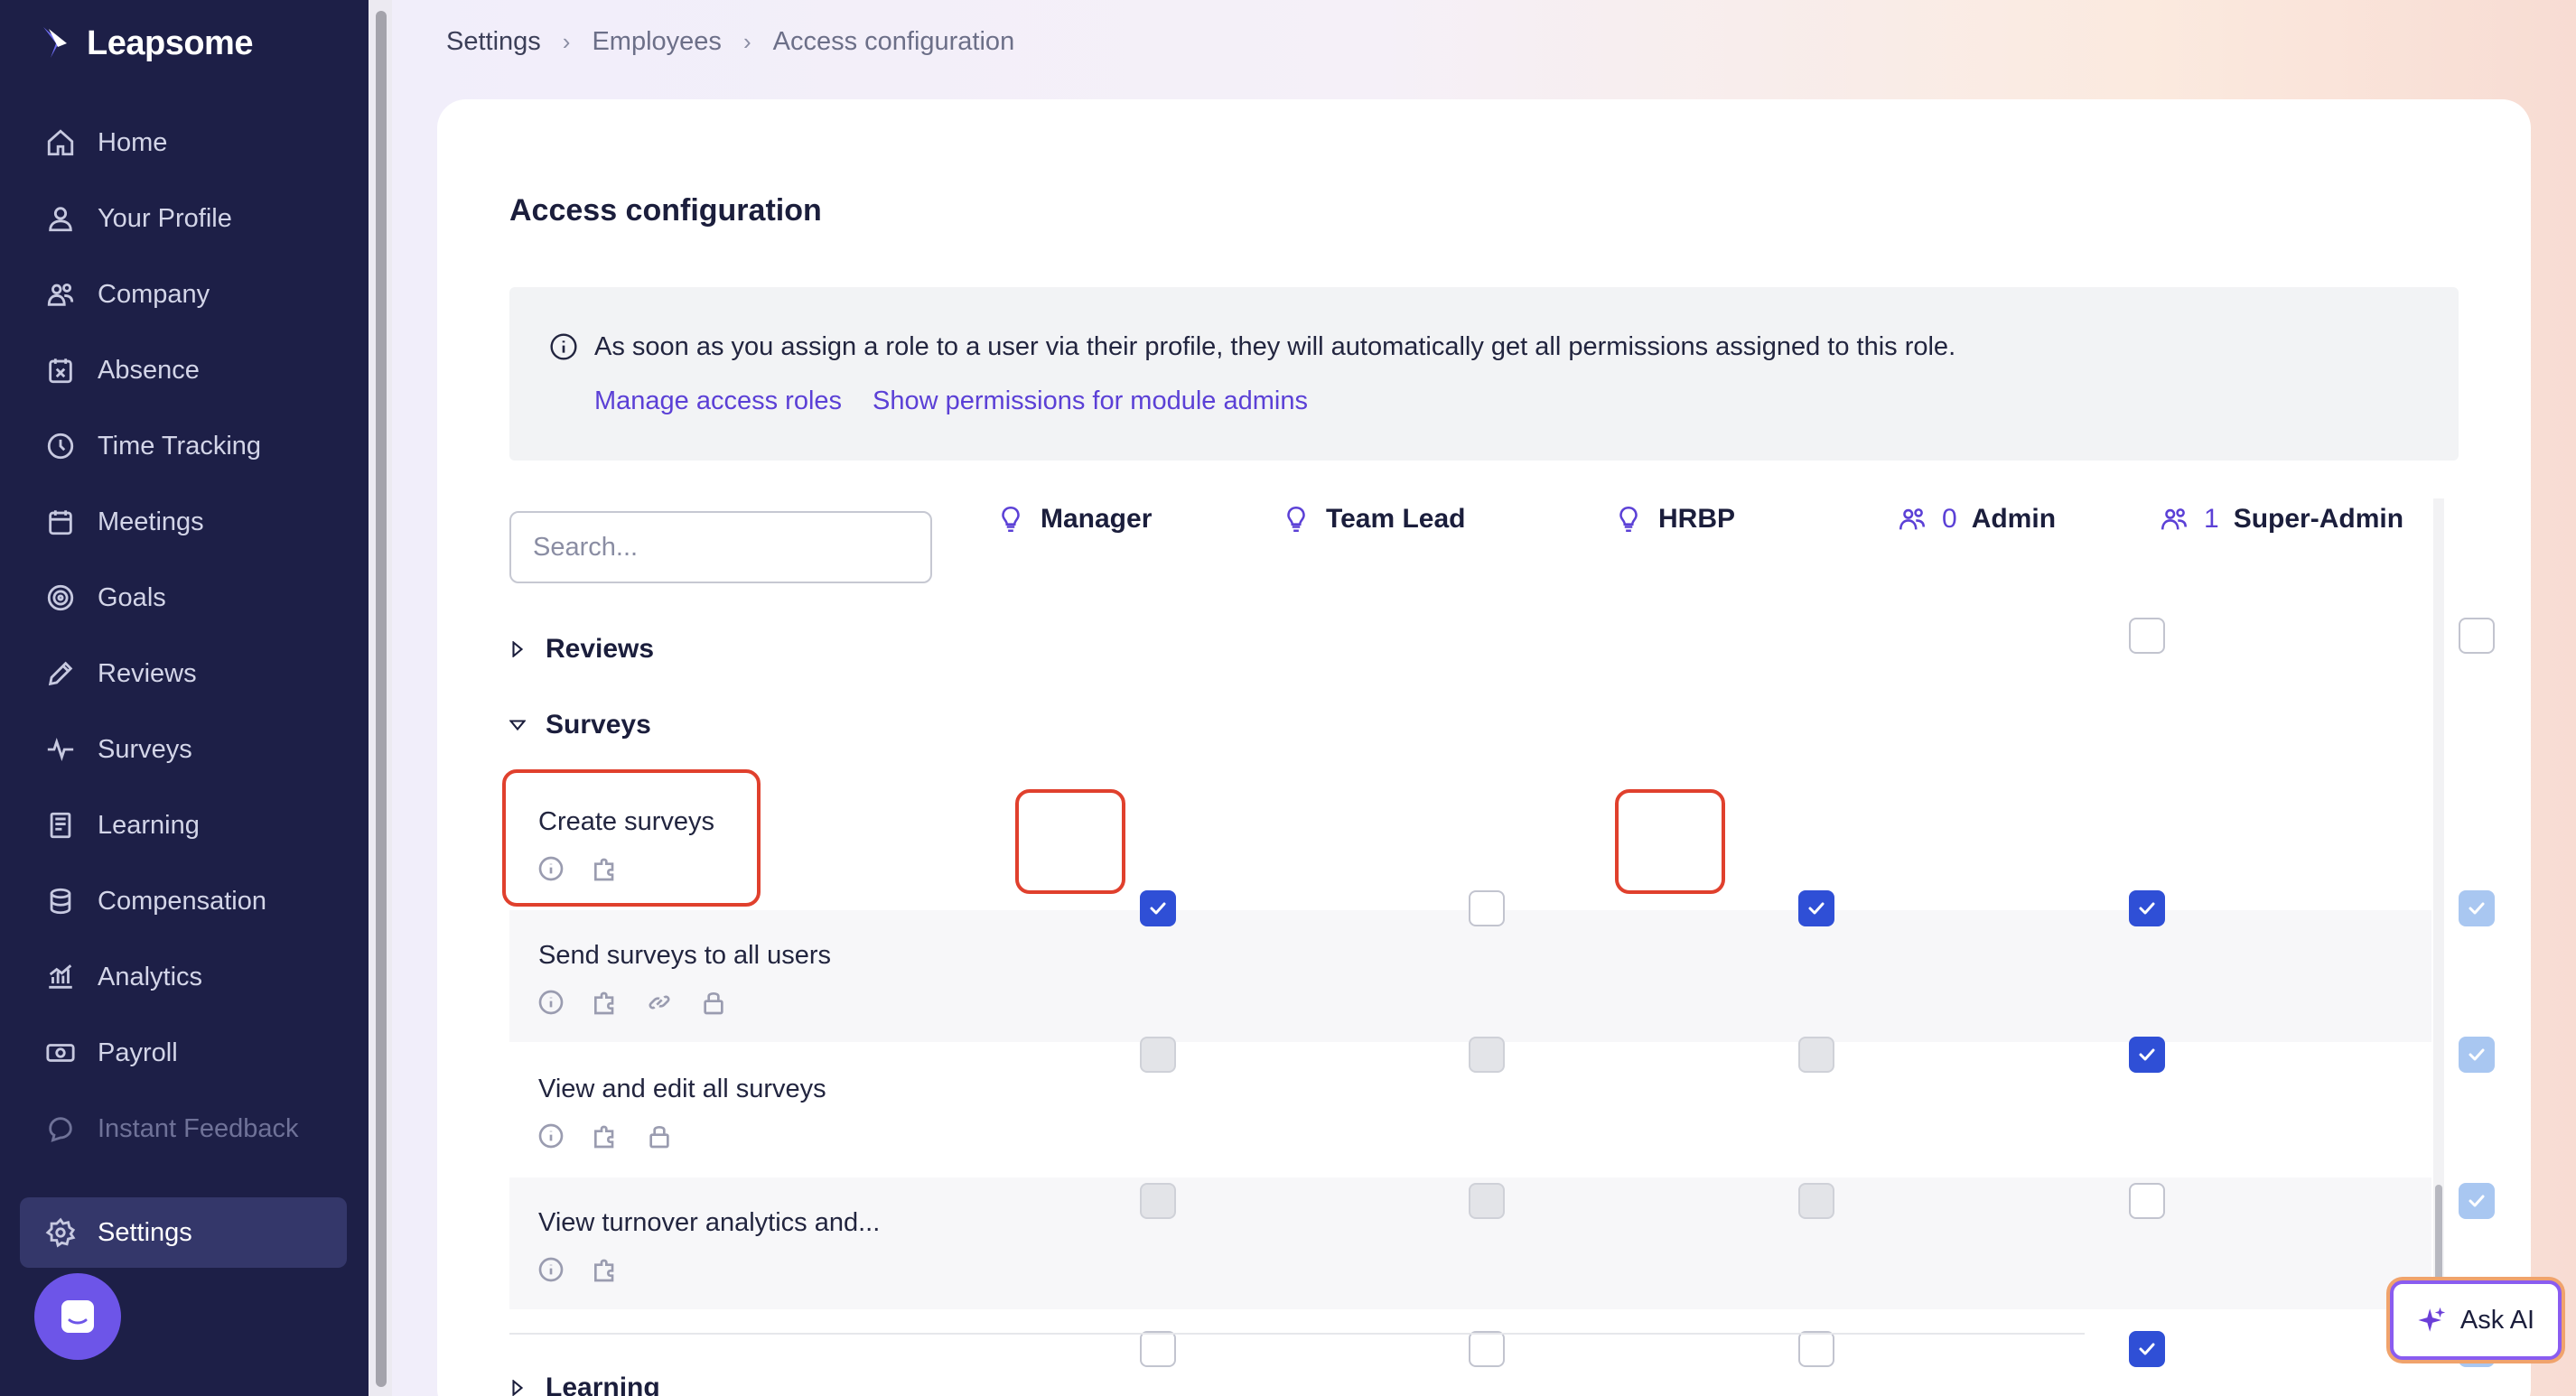 The image size is (2576, 1396). I want to click on sidebar-item-instant-feedback: Instant Feedback, so click(183, 1129).